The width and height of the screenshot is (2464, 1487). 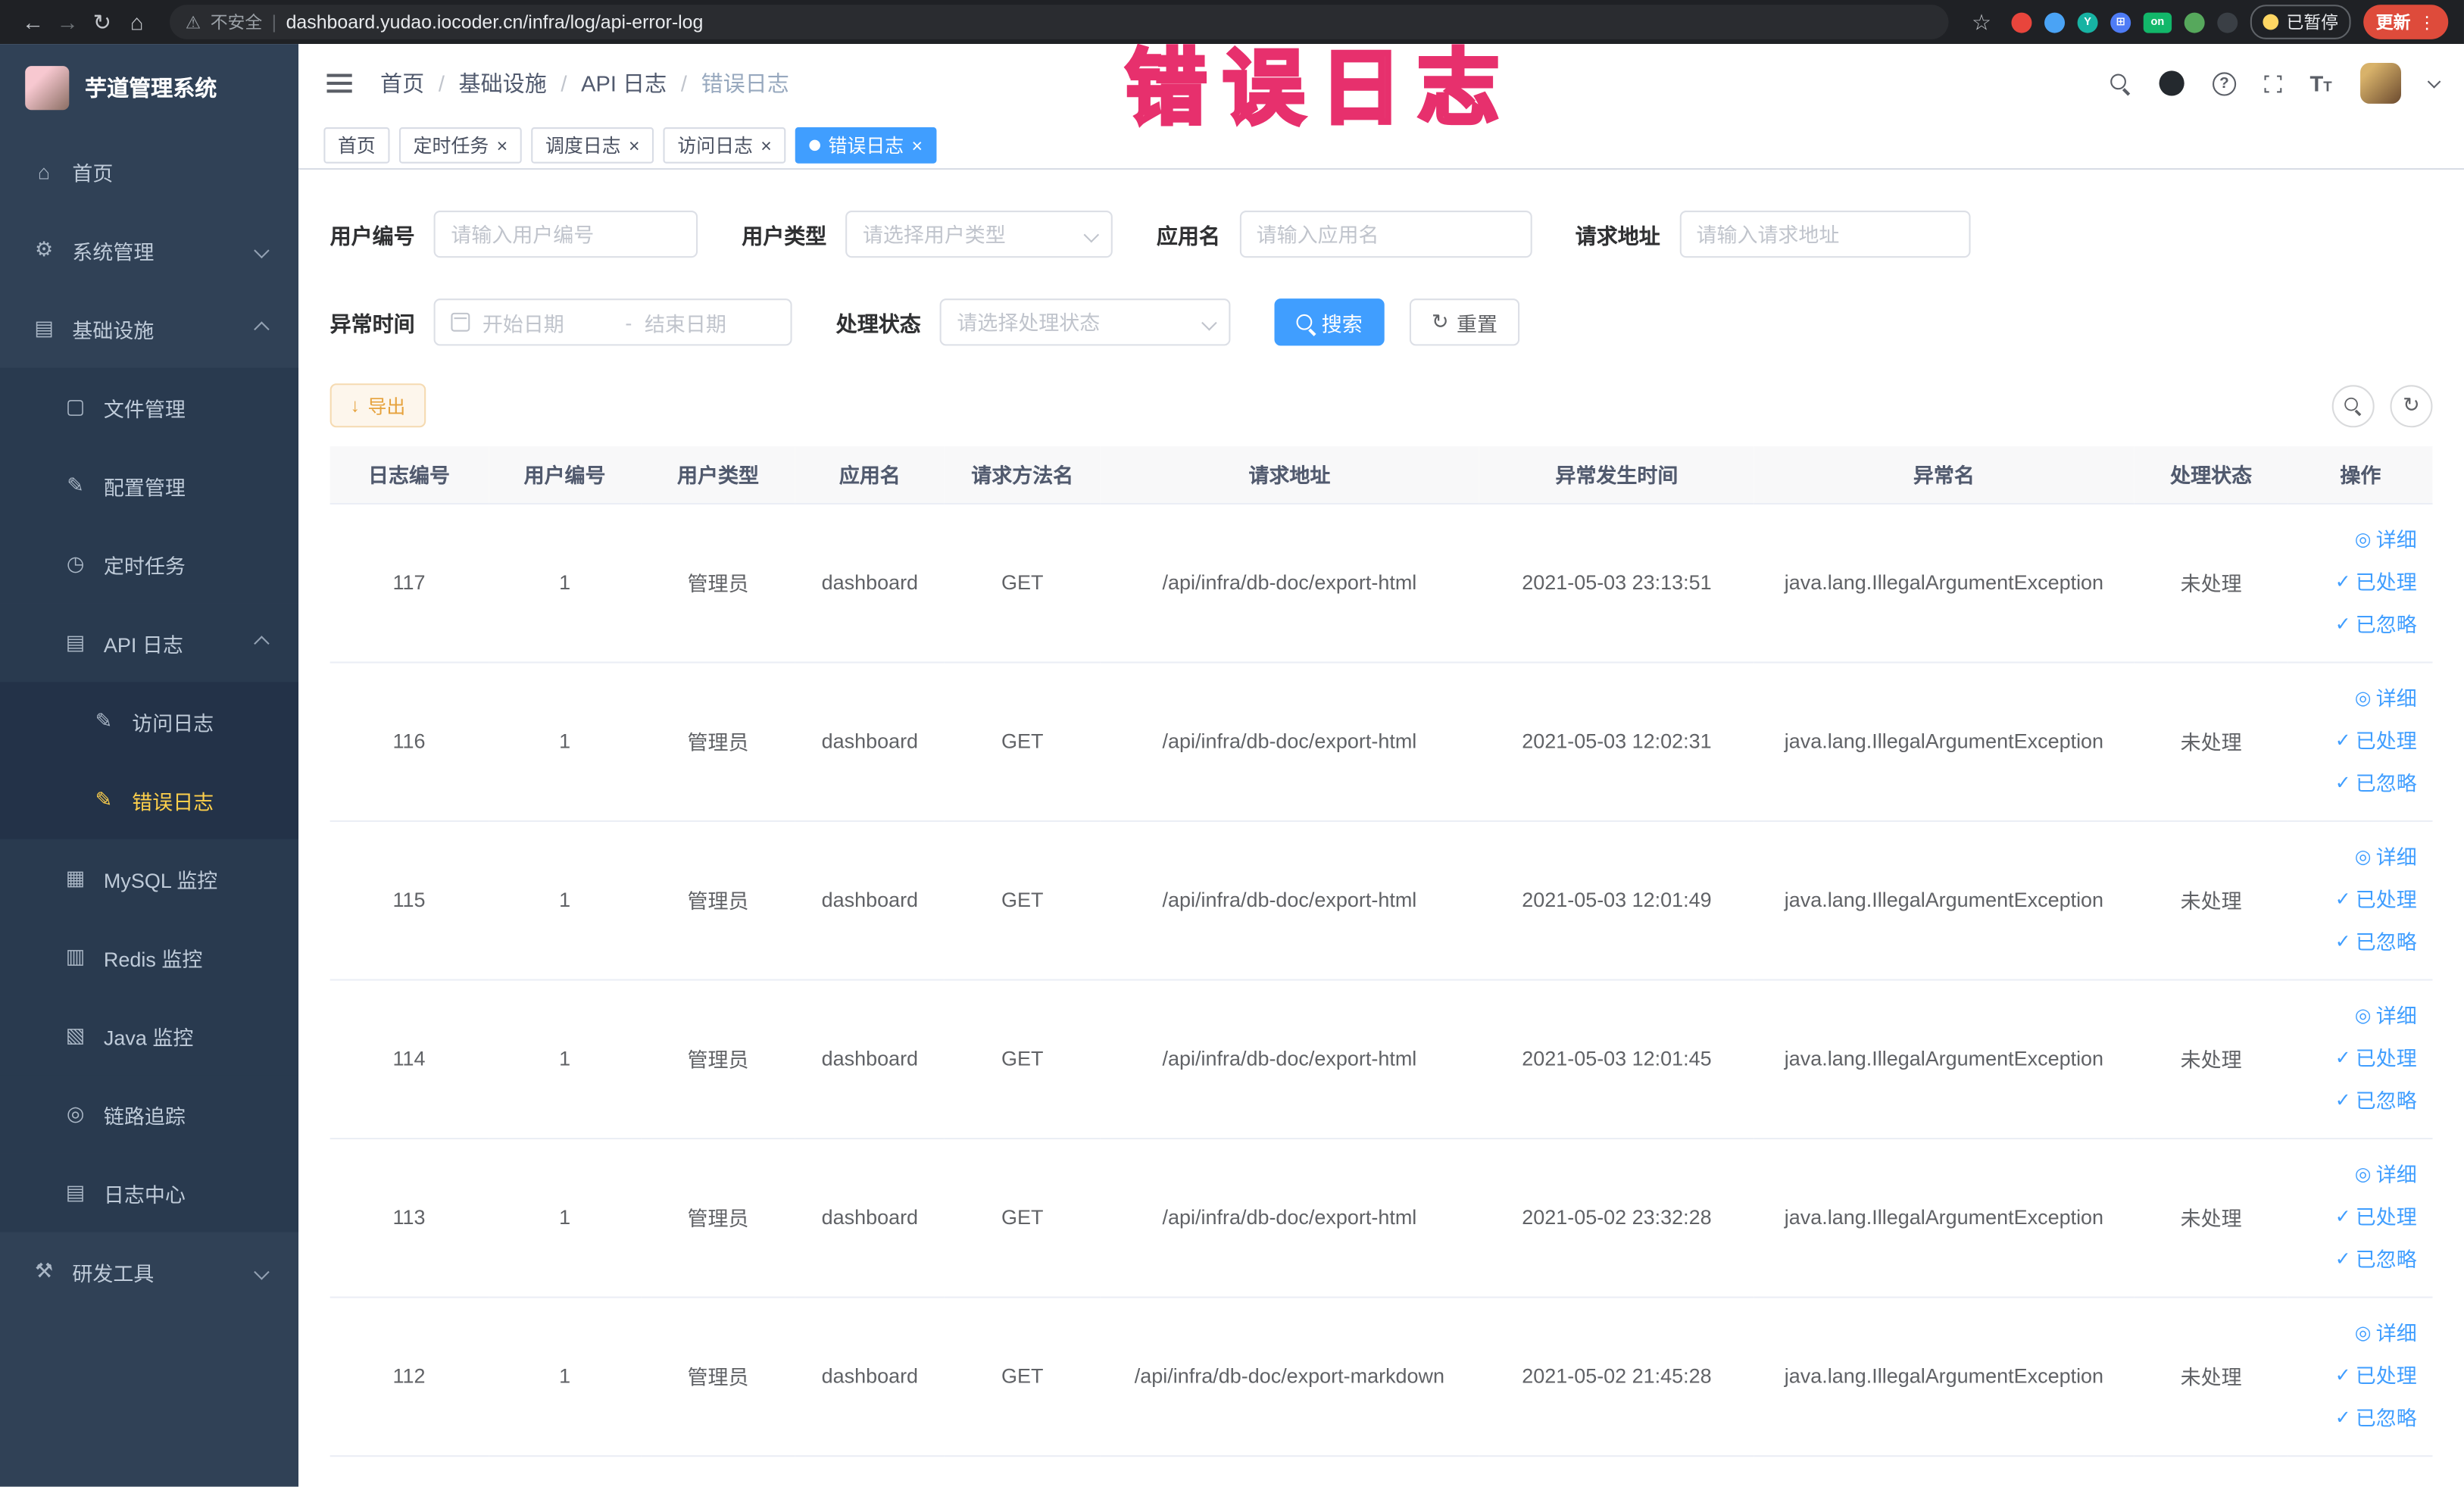 I want to click on sidebar-item-log-center: ▤ 日志中心, so click(x=149, y=1192).